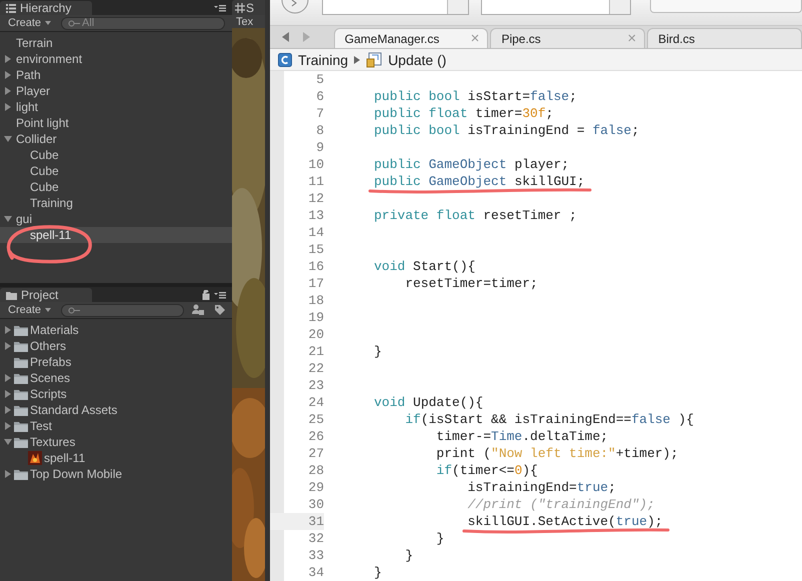 The height and width of the screenshot is (581, 802). I want to click on code-line: public GameObject skillGUI;, so click(479, 182).